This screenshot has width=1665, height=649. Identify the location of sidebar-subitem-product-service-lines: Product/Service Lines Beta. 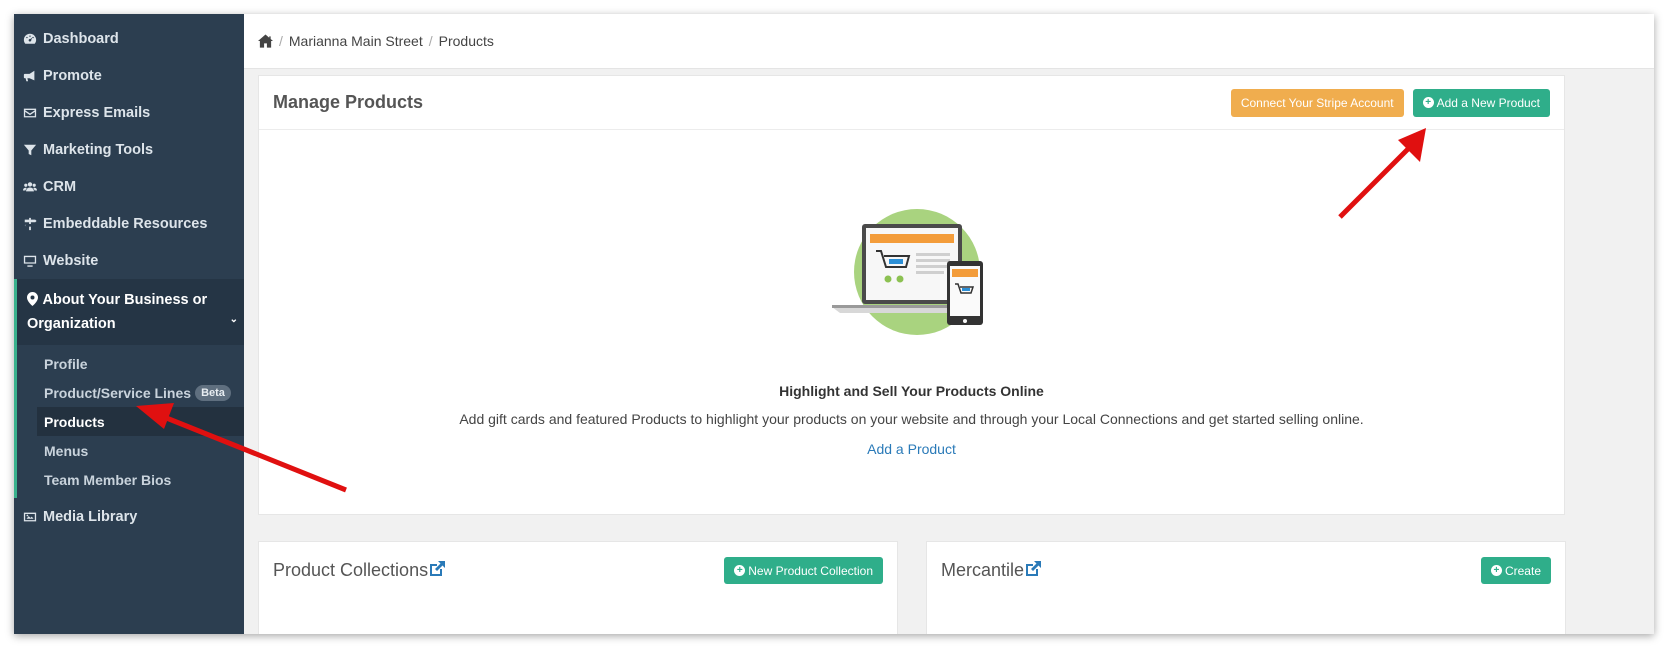
(130, 392).